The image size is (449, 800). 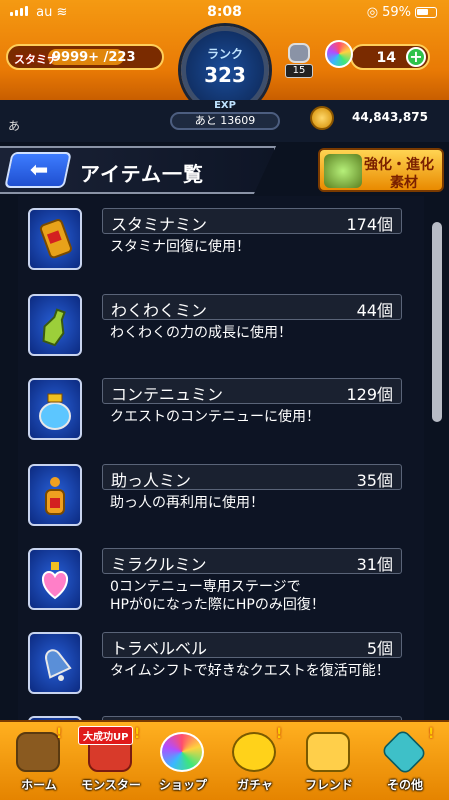 I want to click on back-arrow-icon: ⬅, so click(x=39, y=170).